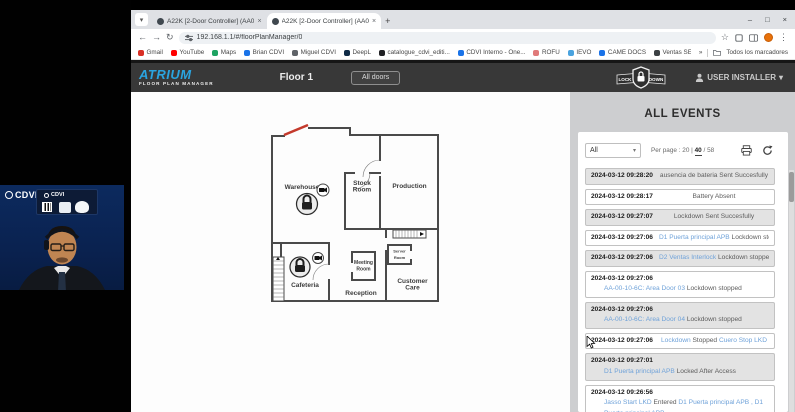 This screenshot has height=412, width=795. What do you see at coordinates (753, 37) in the screenshot?
I see `split-screen-icon` at bounding box center [753, 37].